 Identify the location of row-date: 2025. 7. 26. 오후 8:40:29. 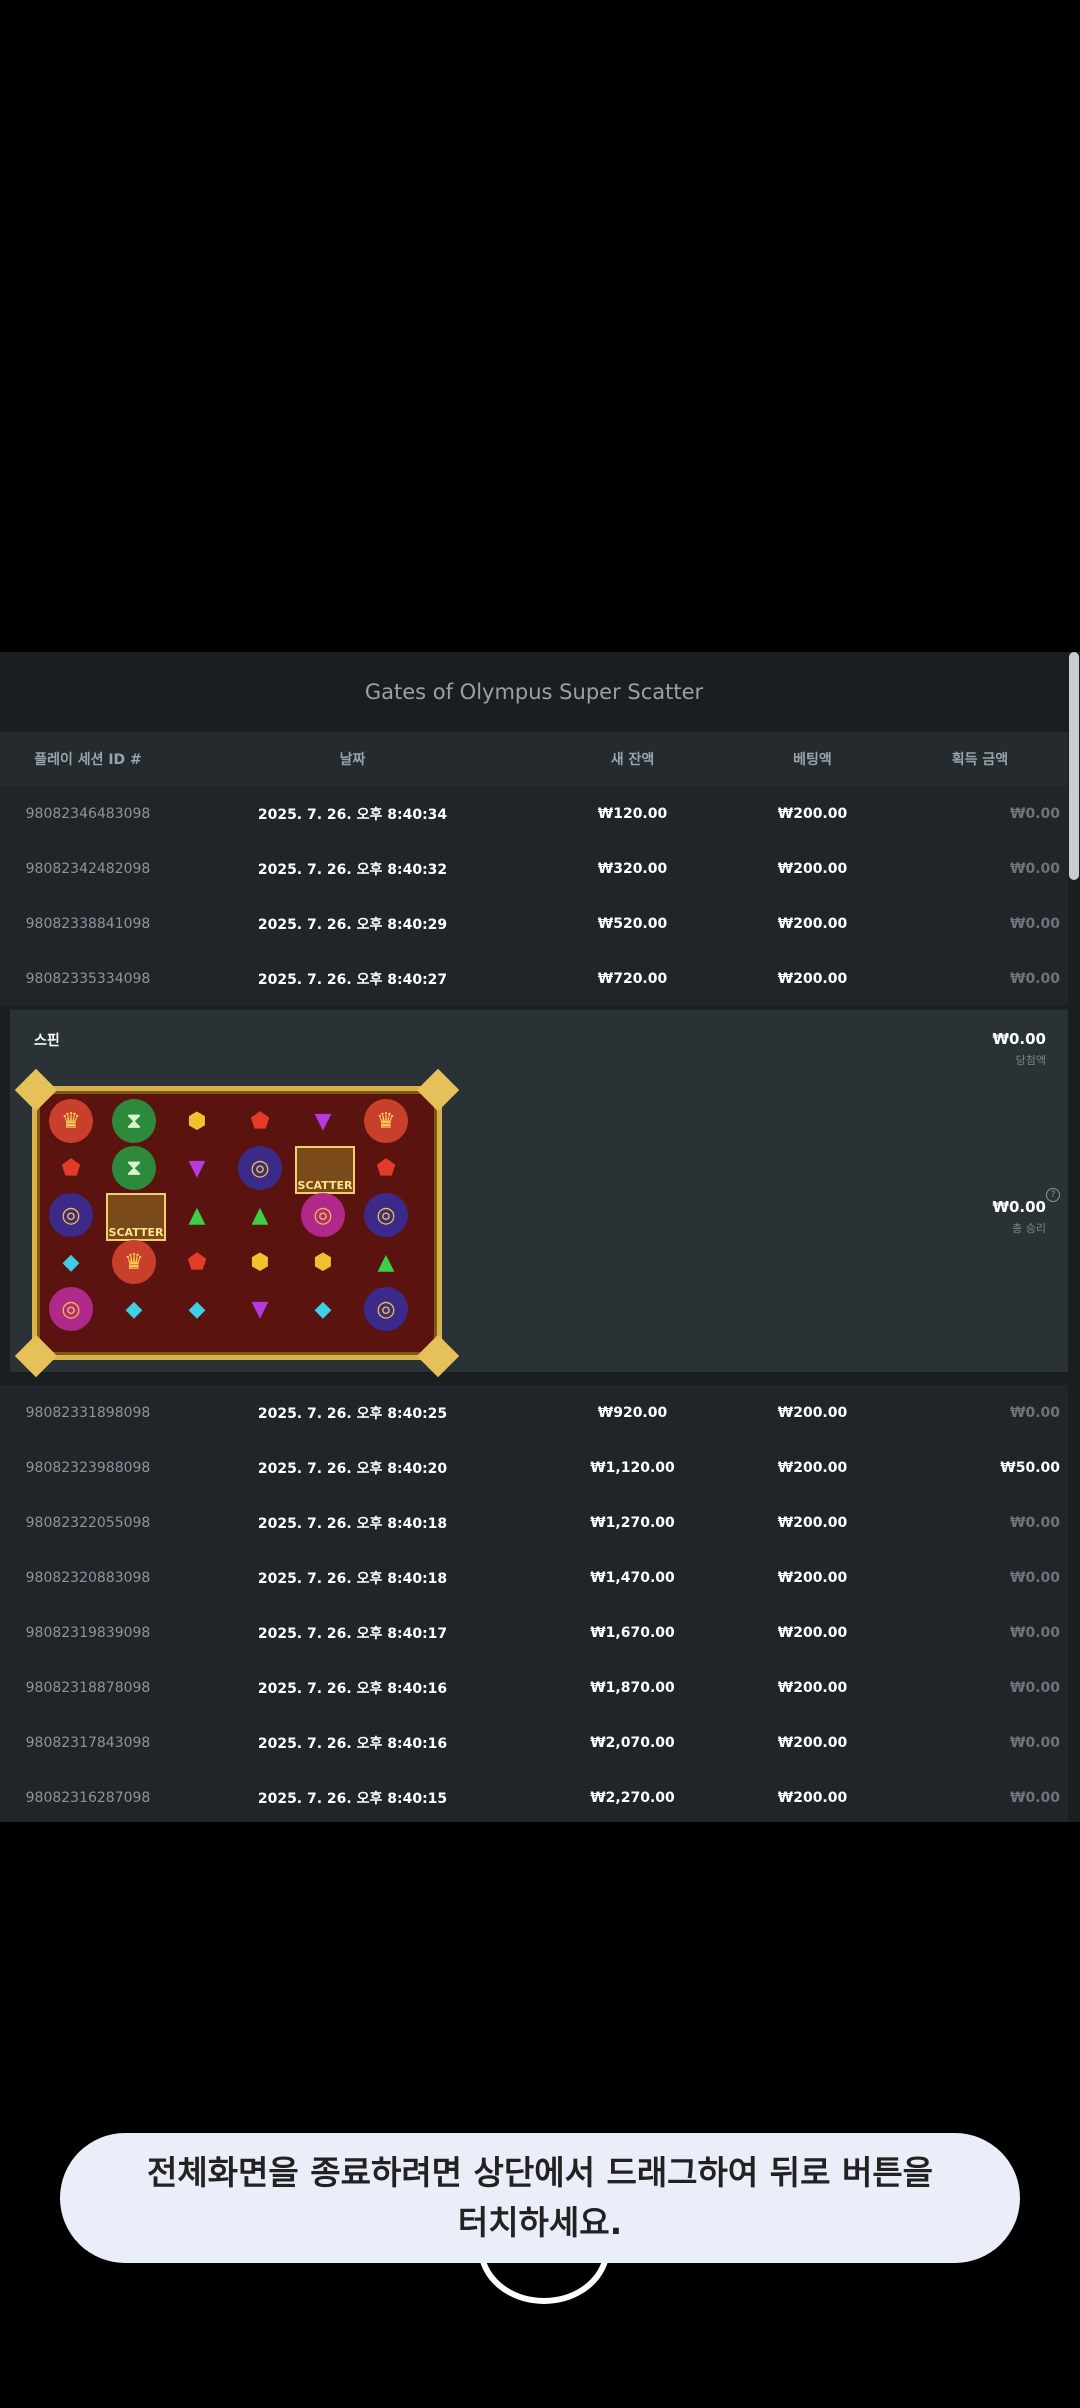
(352, 924).